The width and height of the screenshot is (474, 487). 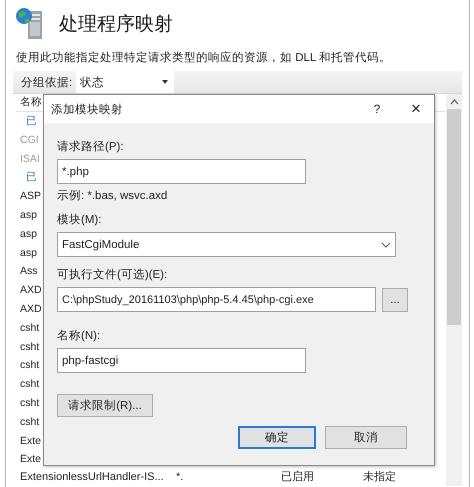 I want to click on scrollbar-thumb, so click(x=454, y=217).